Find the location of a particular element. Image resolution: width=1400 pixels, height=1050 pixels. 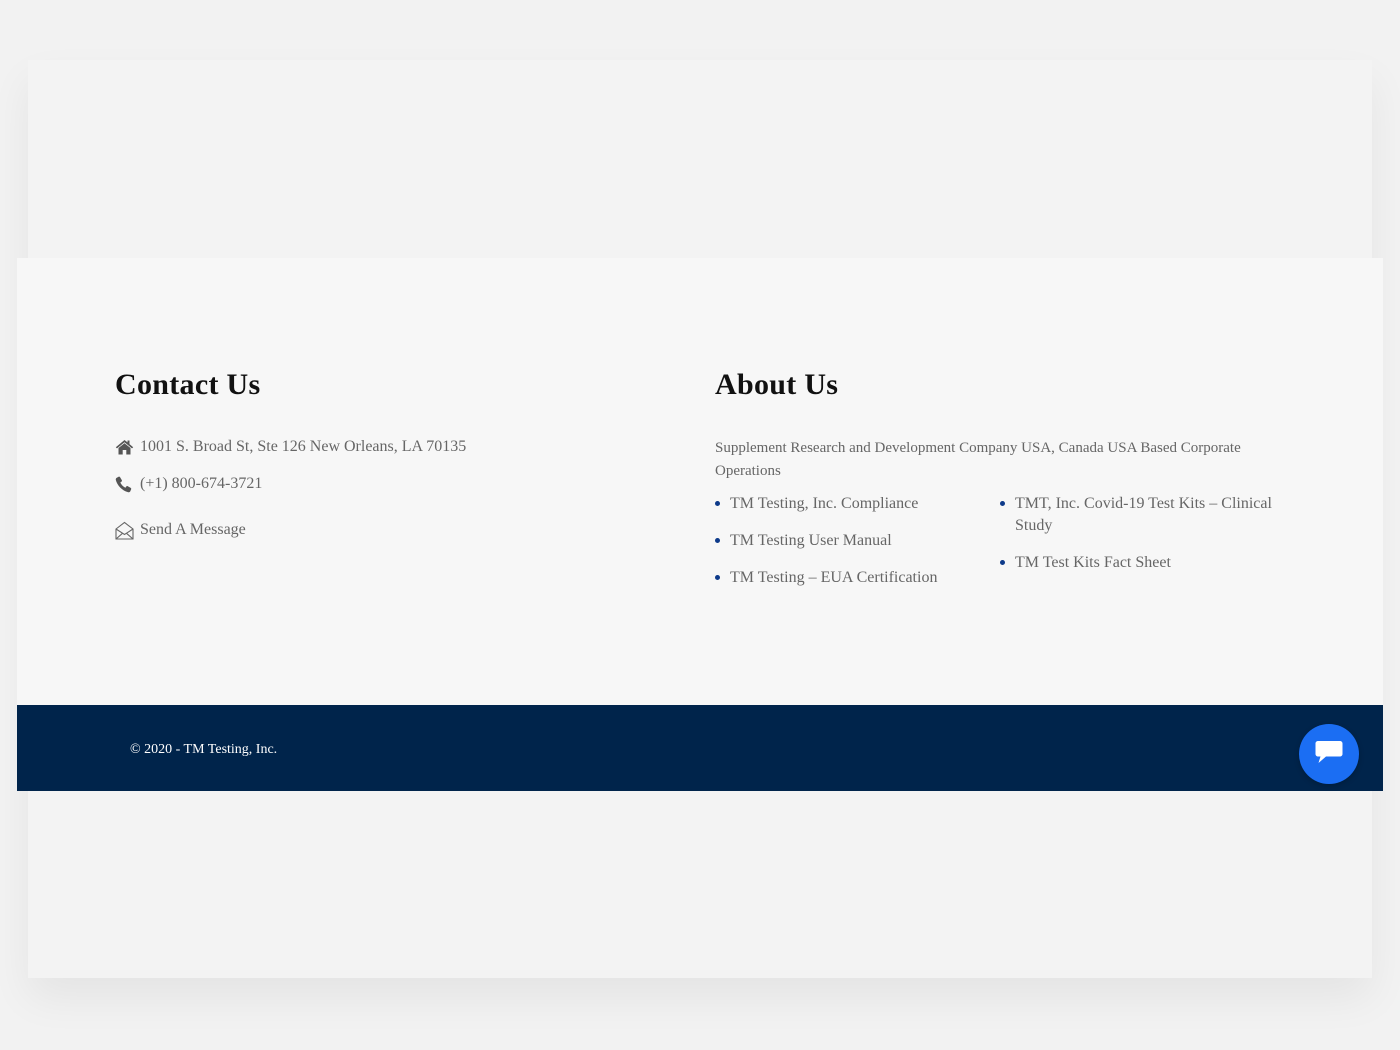

phone-icon is located at coordinates (125, 484).